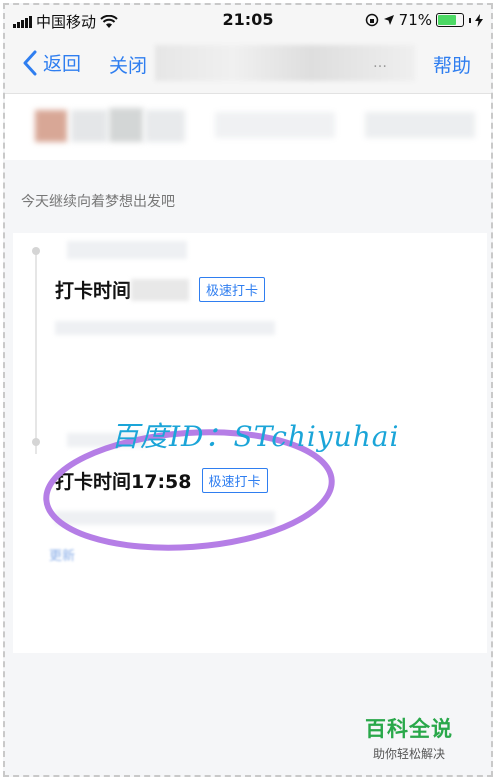 The height and width of the screenshot is (784, 500). I want to click on profile-header, so click(248, 127).